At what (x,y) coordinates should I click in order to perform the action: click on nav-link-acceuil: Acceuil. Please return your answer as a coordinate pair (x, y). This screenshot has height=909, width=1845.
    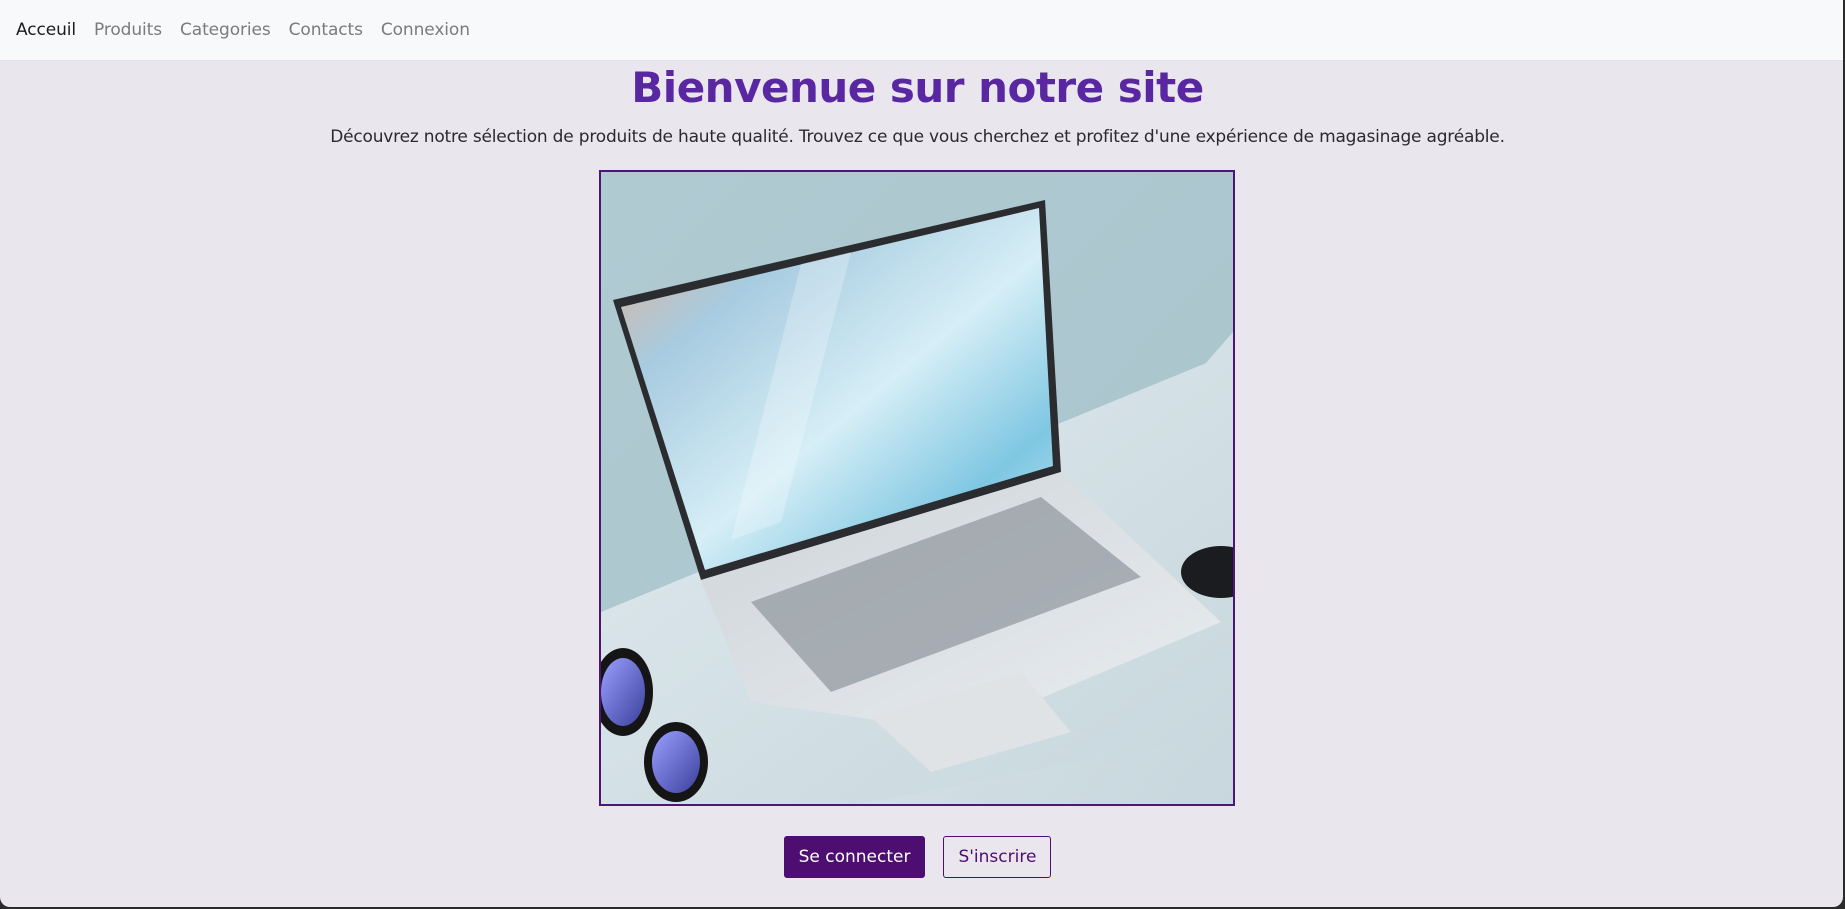
    Looking at the image, I should click on (46, 30).